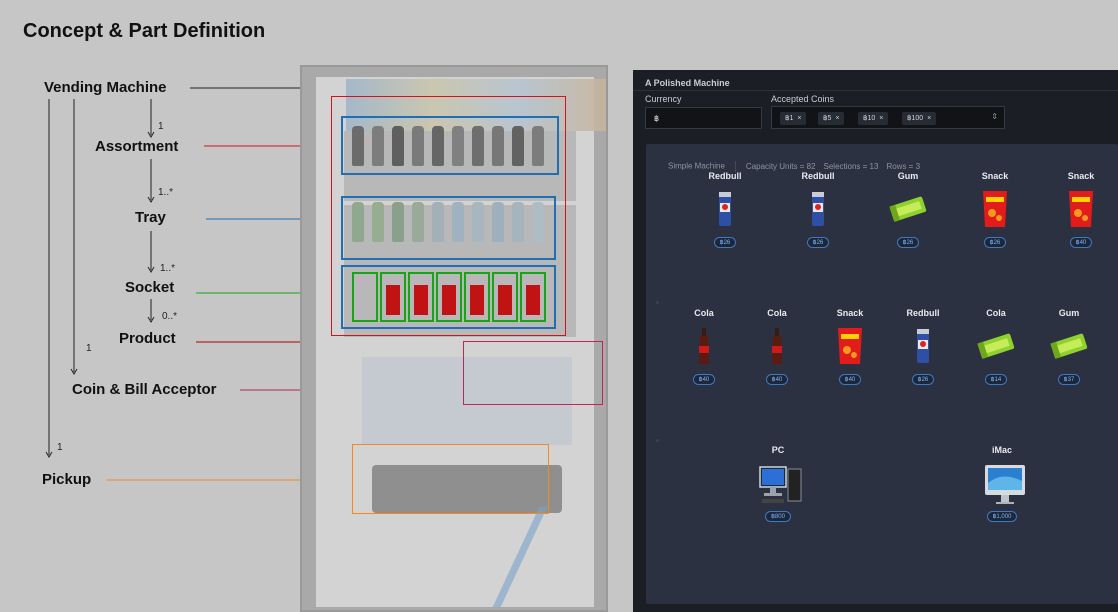 The image size is (1118, 612). I want to click on label-socket: Socket, so click(150, 287).